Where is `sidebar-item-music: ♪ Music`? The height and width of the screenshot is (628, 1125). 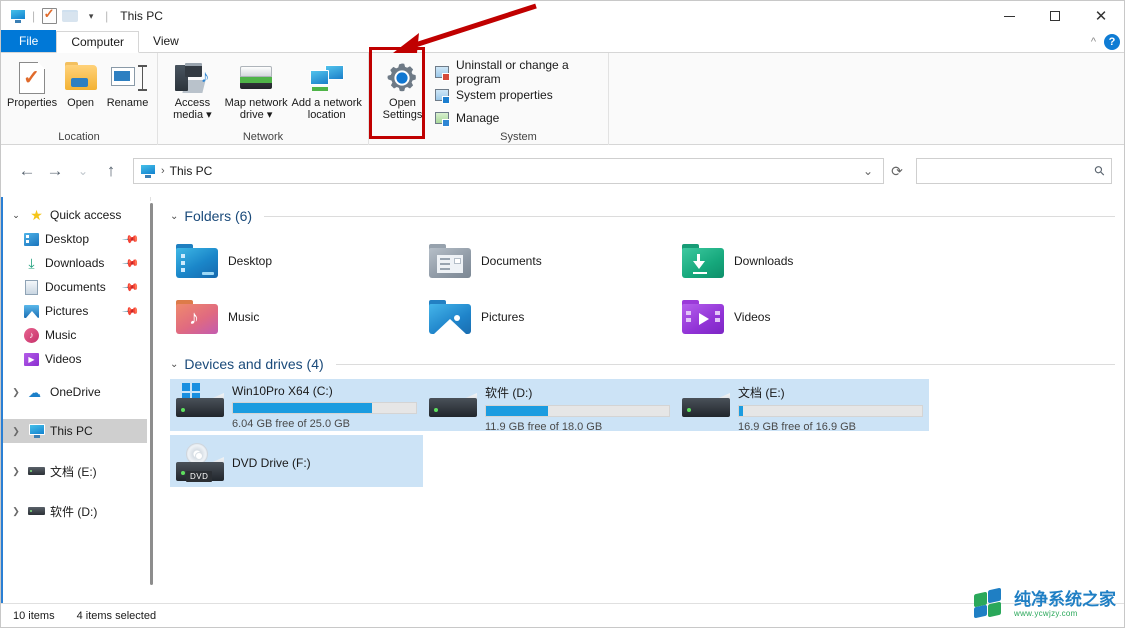
sidebar-item-music: ♪ Music is located at coordinates (76, 335).